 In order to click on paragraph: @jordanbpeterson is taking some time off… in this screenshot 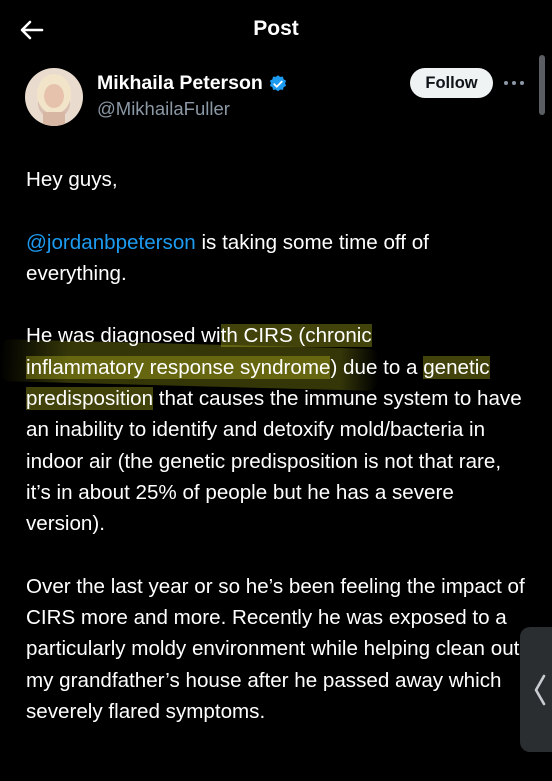, I will do `click(227, 257)`.